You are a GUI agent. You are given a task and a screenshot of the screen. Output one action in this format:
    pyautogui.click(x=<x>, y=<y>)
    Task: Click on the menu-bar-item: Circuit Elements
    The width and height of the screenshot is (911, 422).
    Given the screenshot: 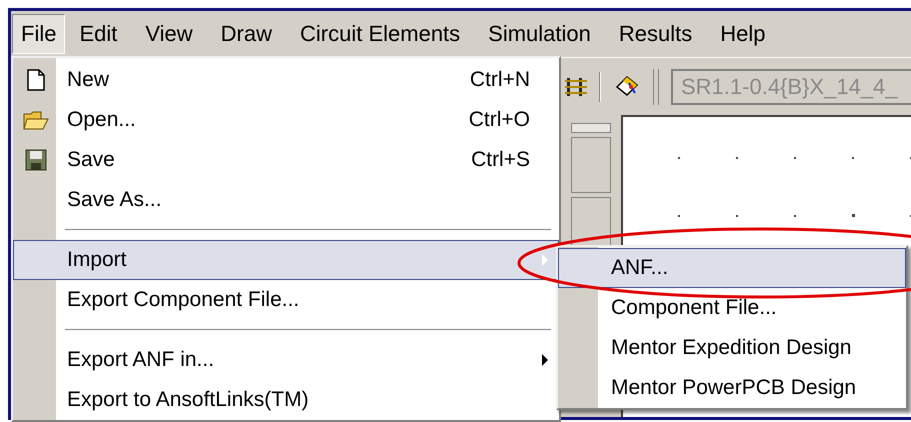 What is the action you would take?
    pyautogui.click(x=380, y=34)
    